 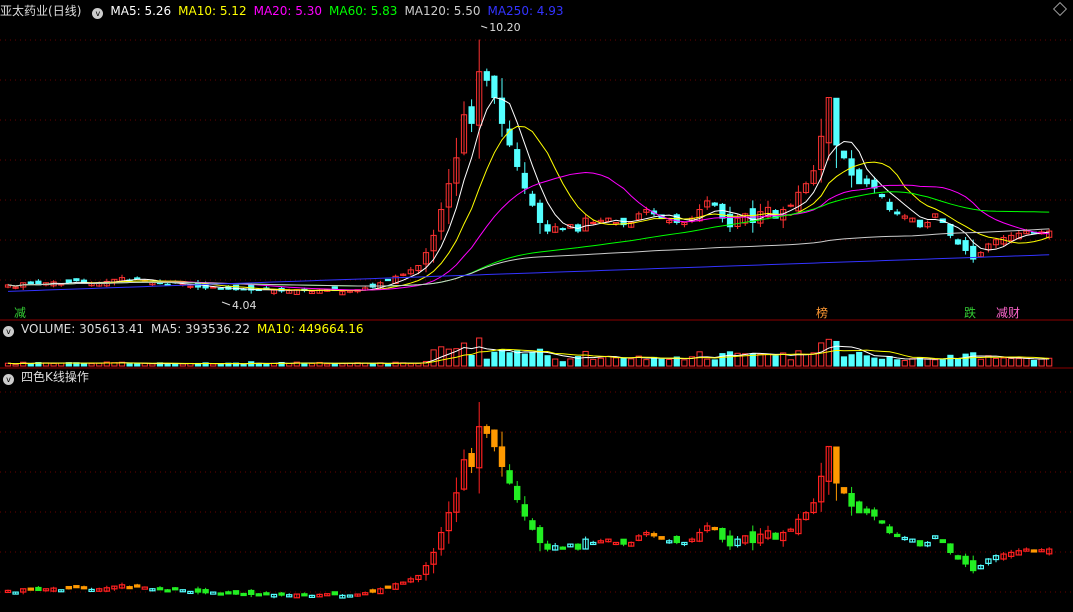 I want to click on ma120-line, so click(x=528, y=257).